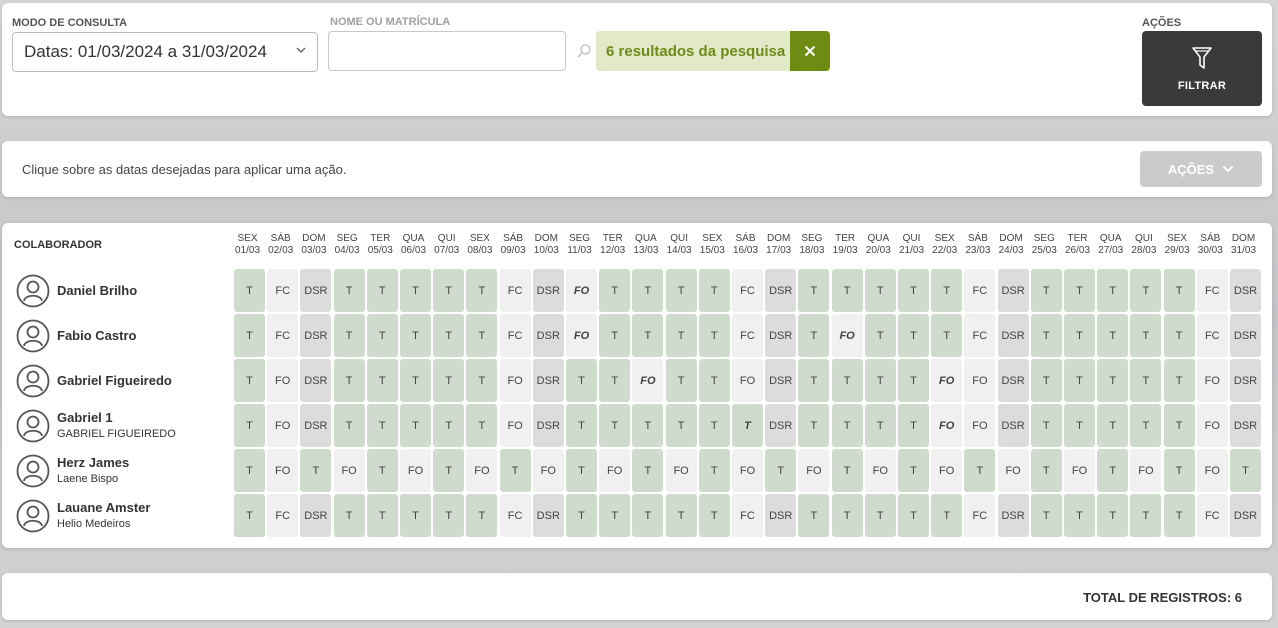 The width and height of the screenshot is (1278, 628). I want to click on clear-results-button, so click(810, 51).